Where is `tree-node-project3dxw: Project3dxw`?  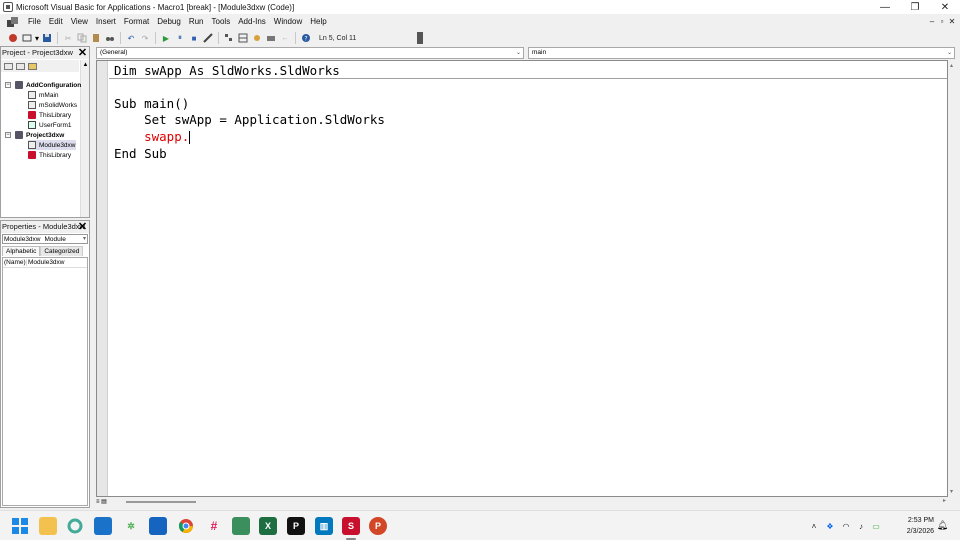
tree-node-project3dxw: Project3dxw is located at coordinates (39, 135).